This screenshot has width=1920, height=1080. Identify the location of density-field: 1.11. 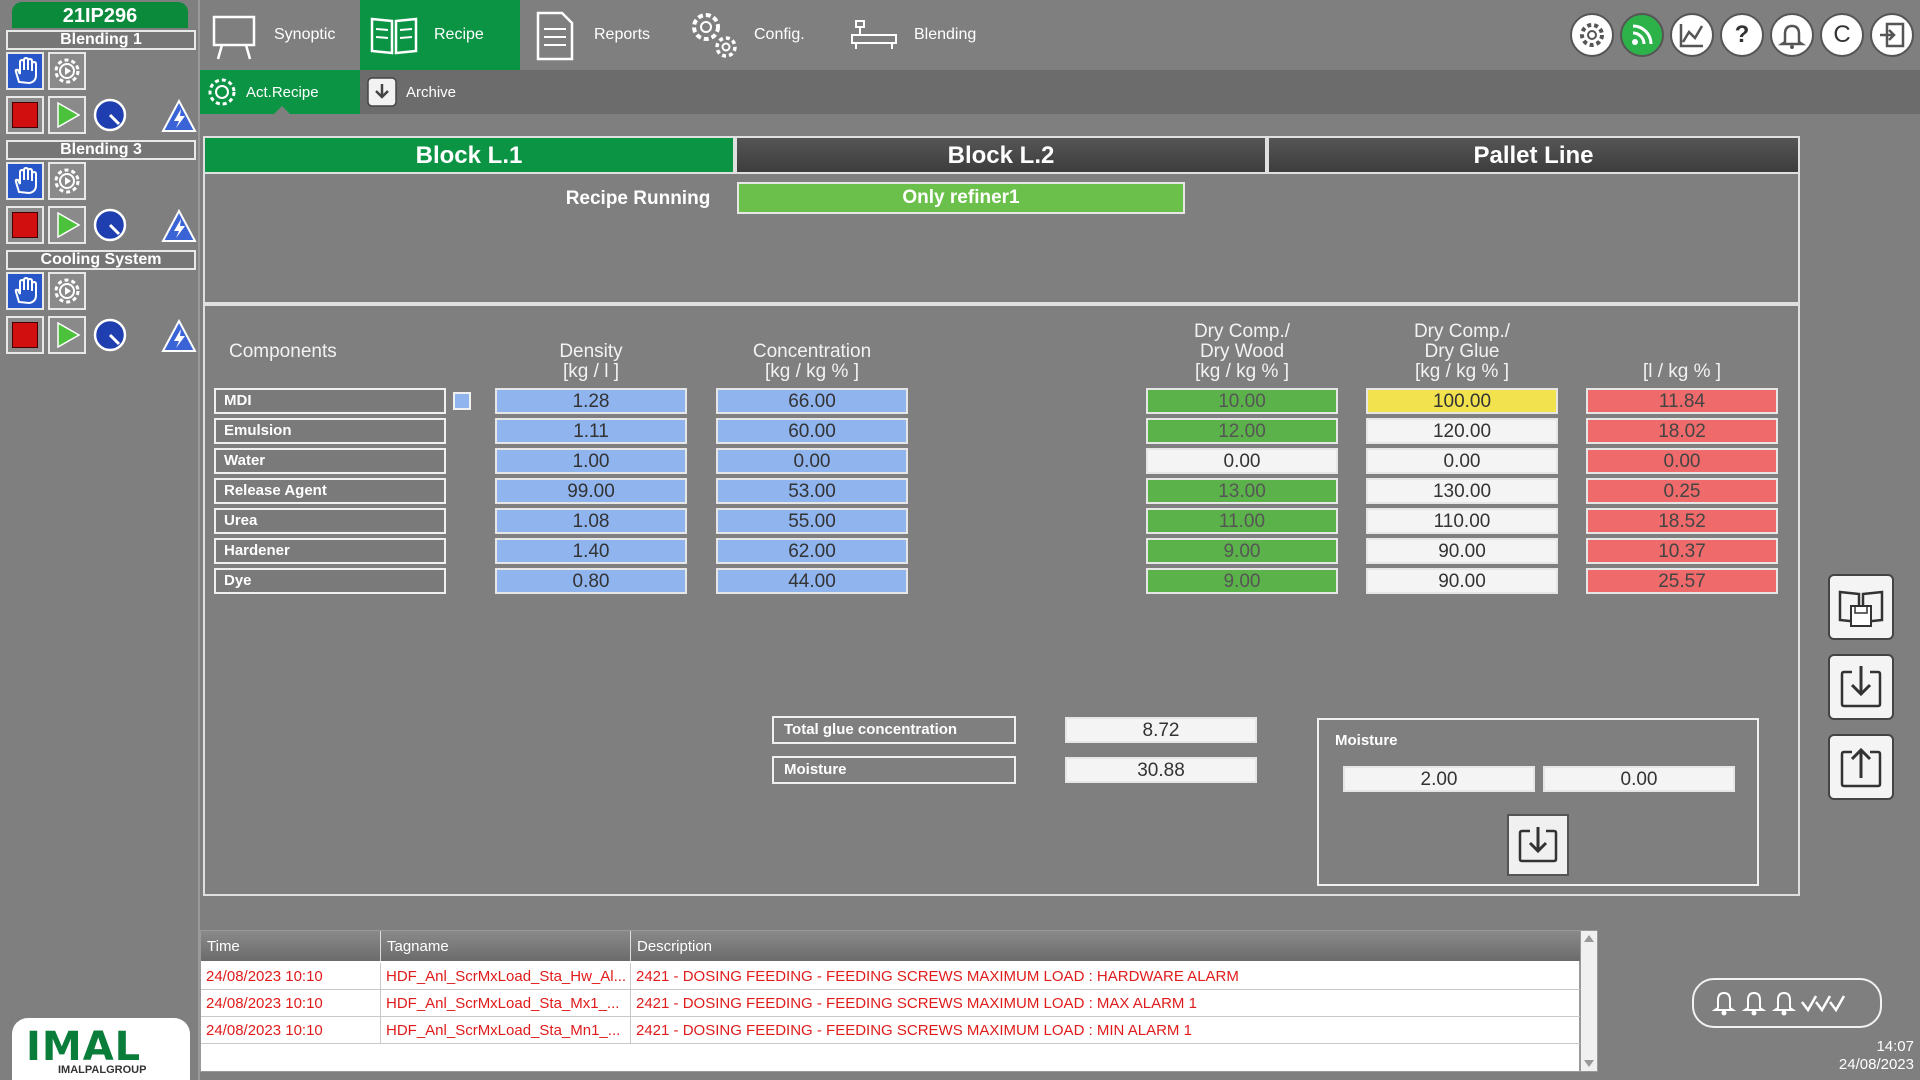
(591, 431).